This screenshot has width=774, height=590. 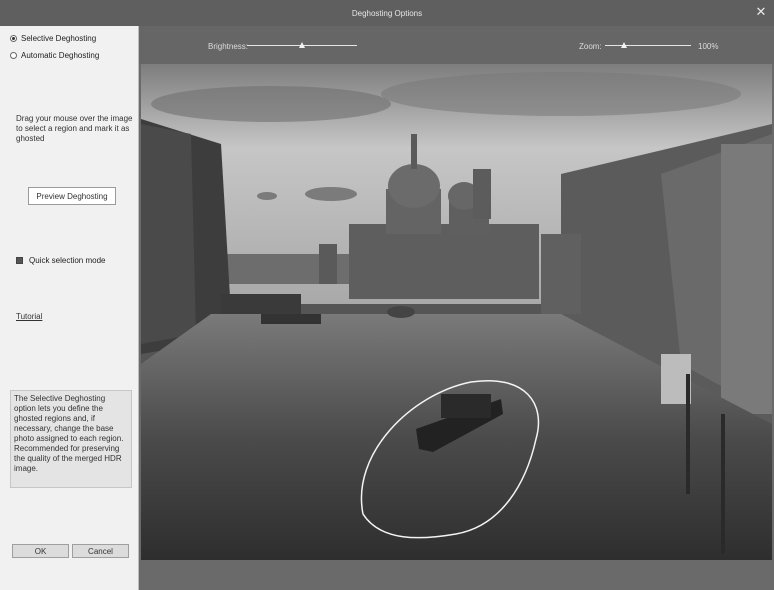 I want to click on radio-automatic-indicator, so click(x=13, y=55).